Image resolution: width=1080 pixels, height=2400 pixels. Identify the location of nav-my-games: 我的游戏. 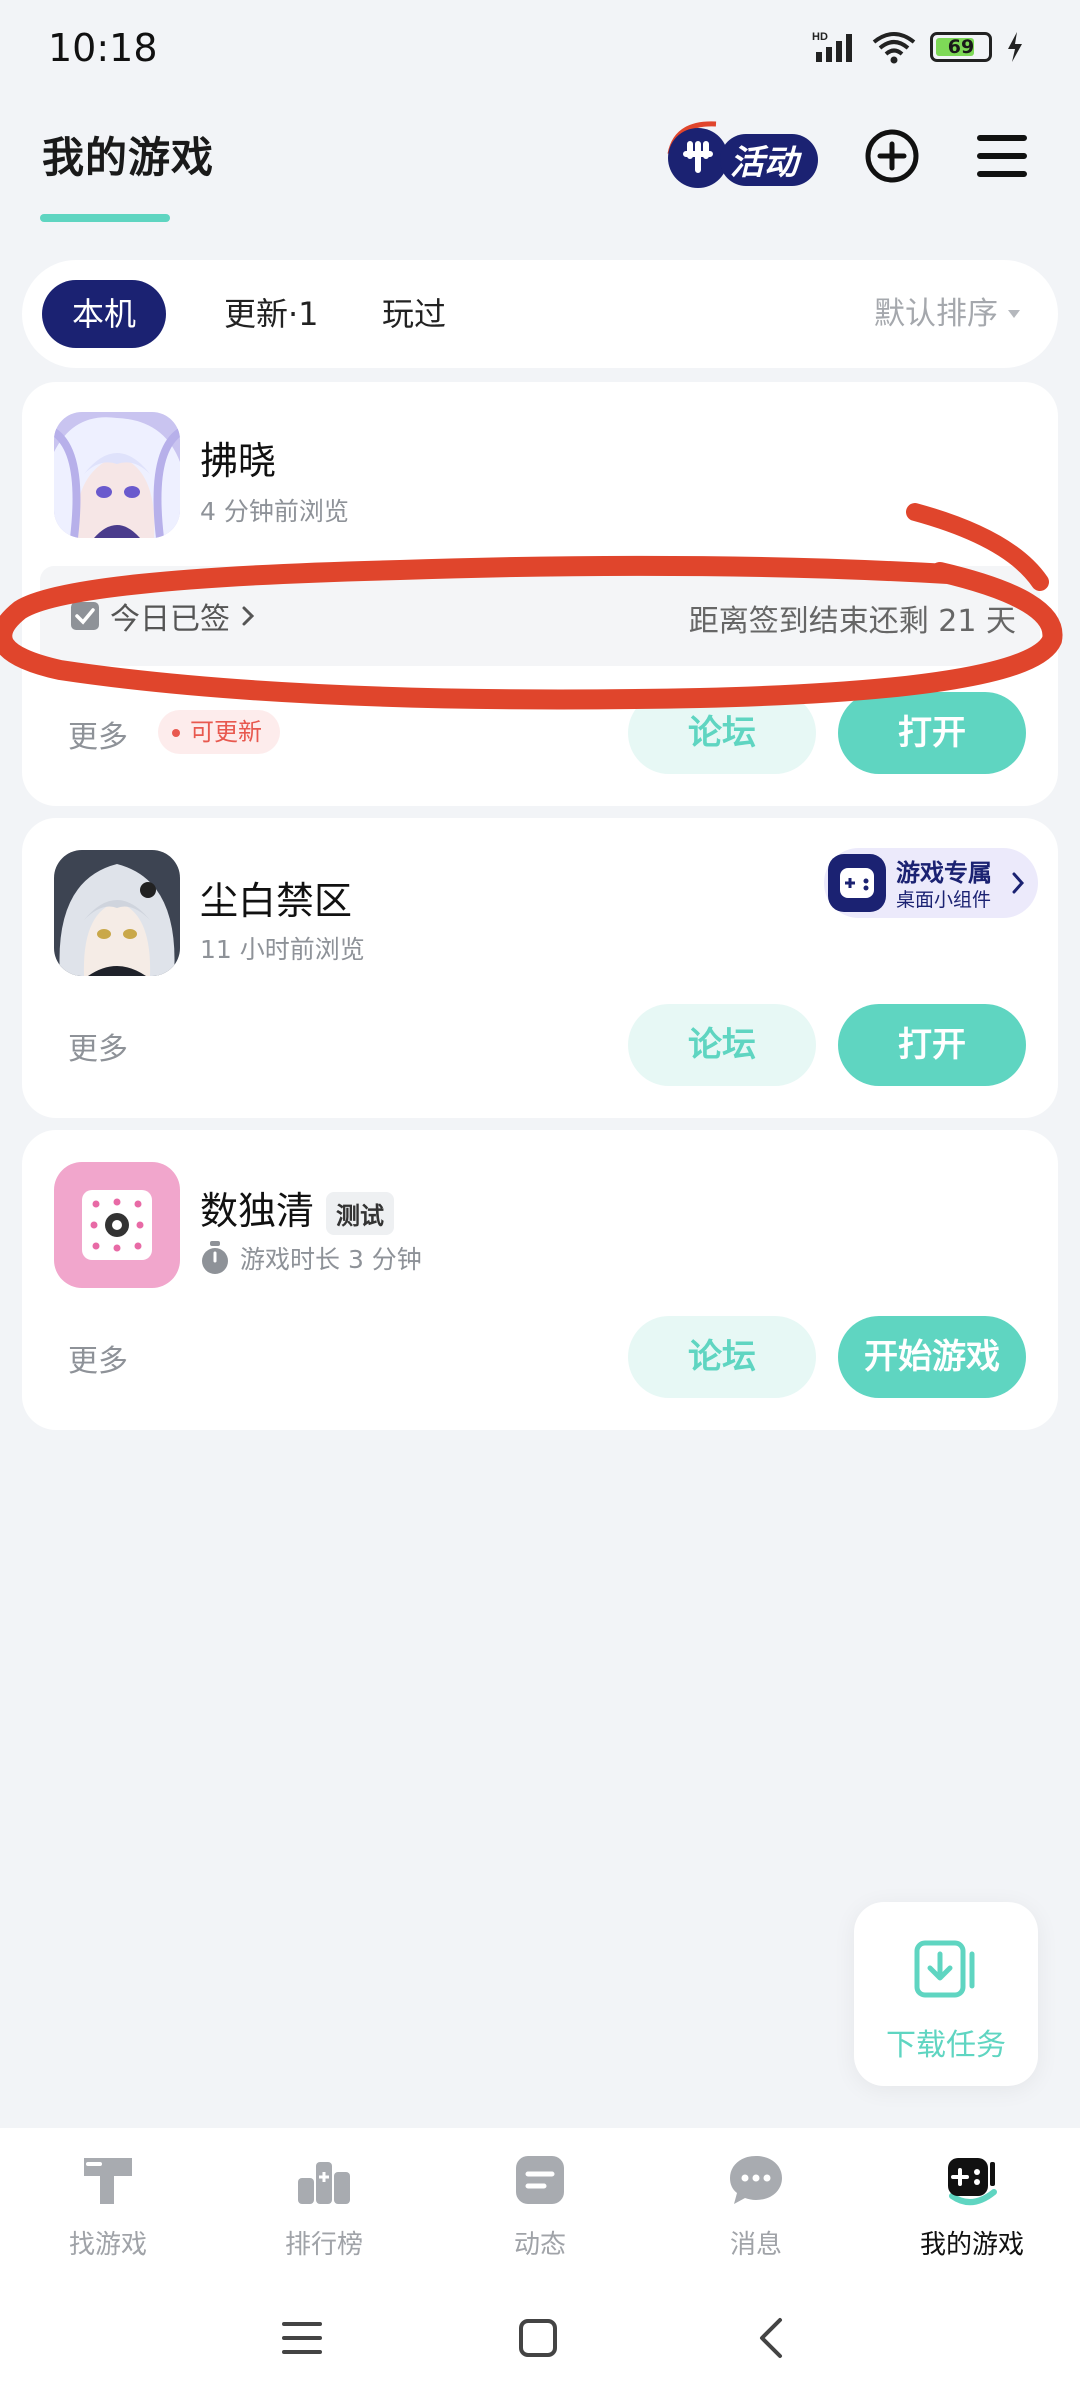
(972, 2204).